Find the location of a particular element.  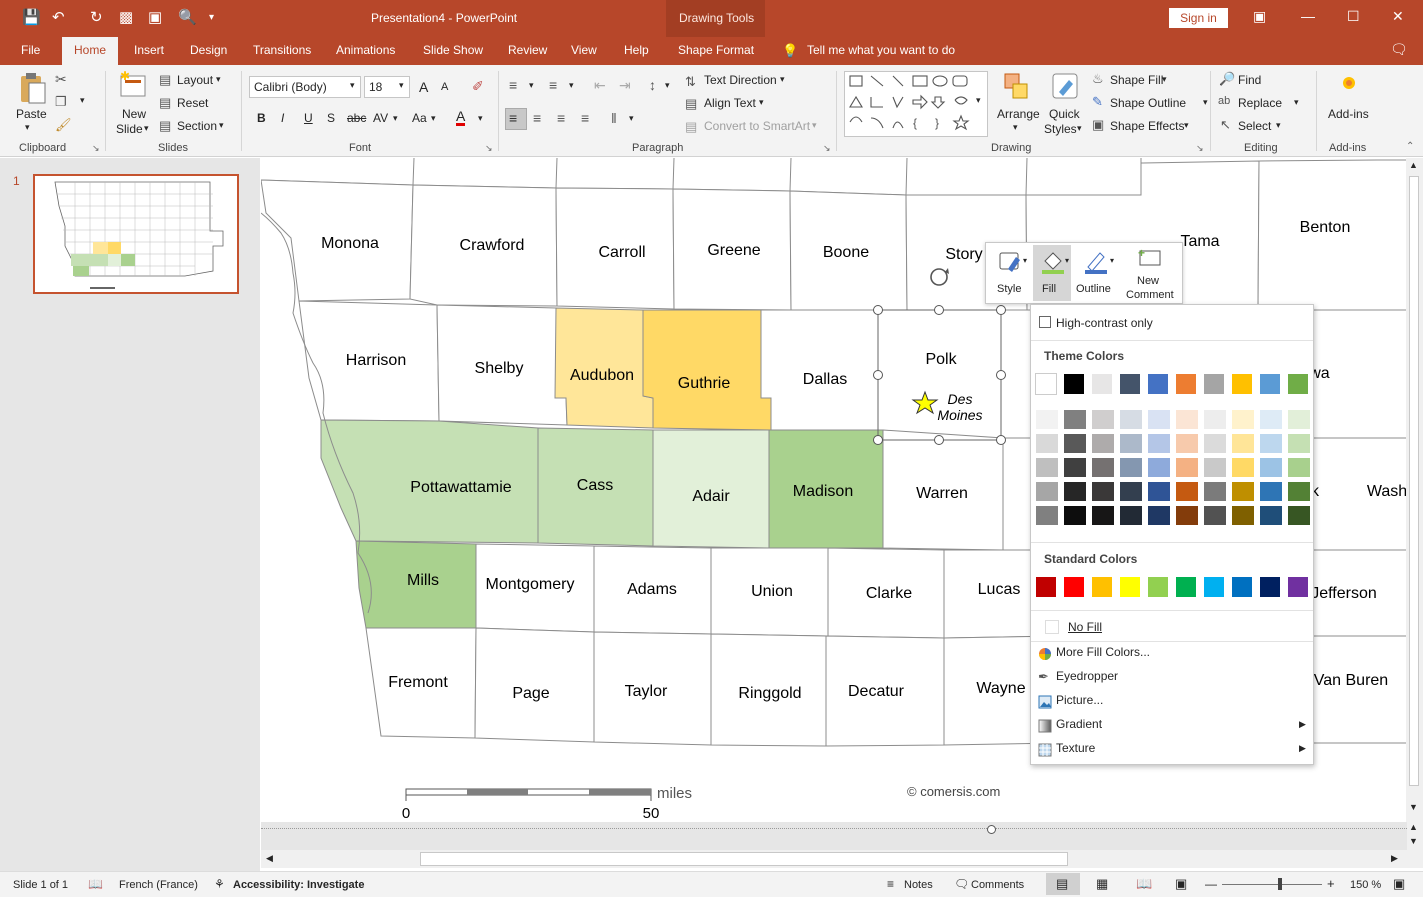

tab-insert: Insert is located at coordinates (149, 50).